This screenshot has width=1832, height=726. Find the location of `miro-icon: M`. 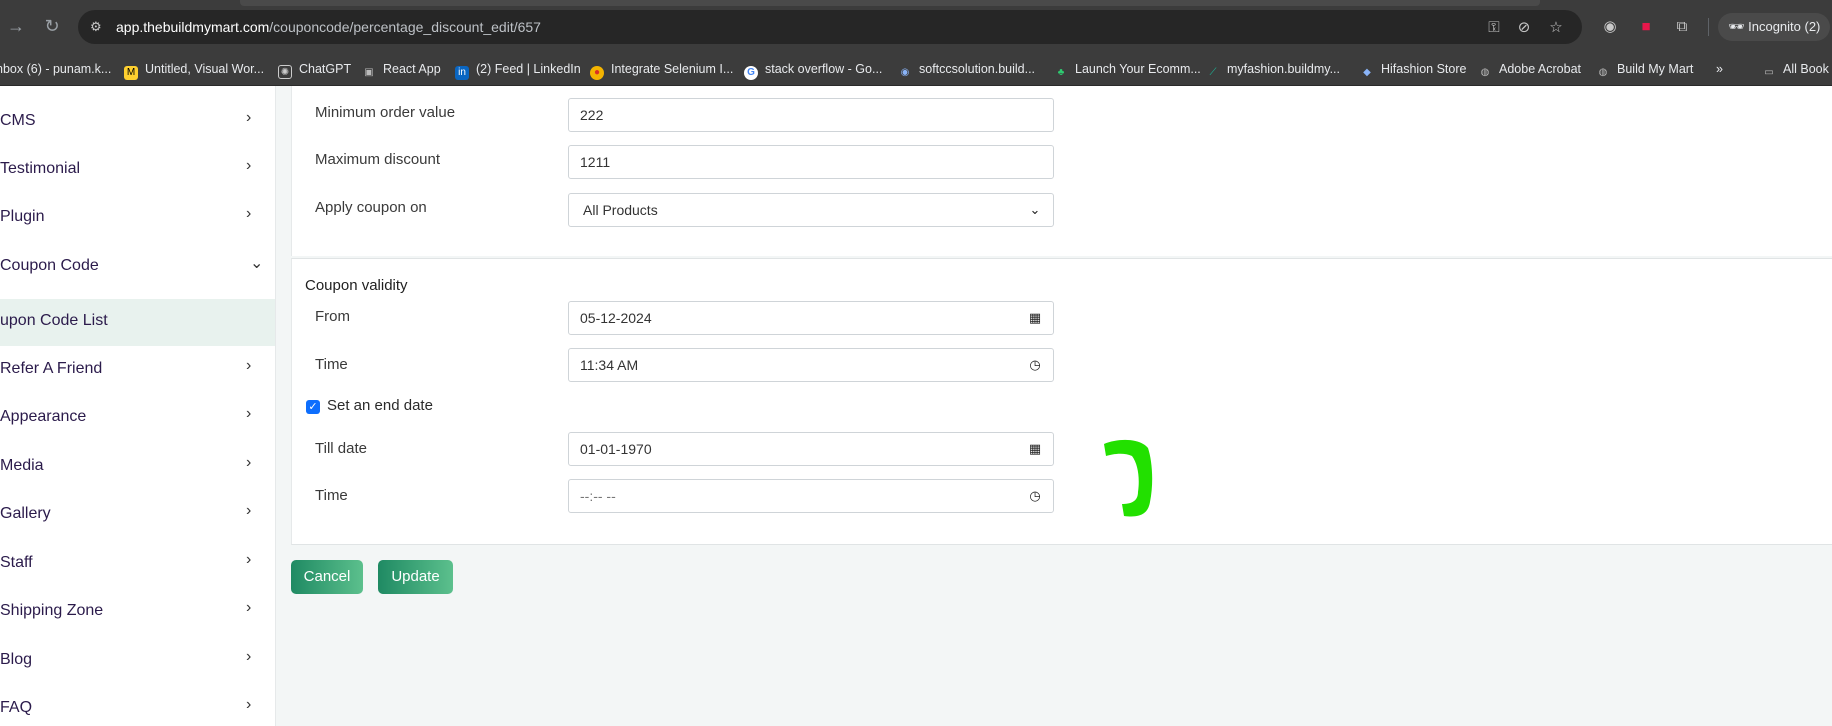

miro-icon: M is located at coordinates (131, 73).